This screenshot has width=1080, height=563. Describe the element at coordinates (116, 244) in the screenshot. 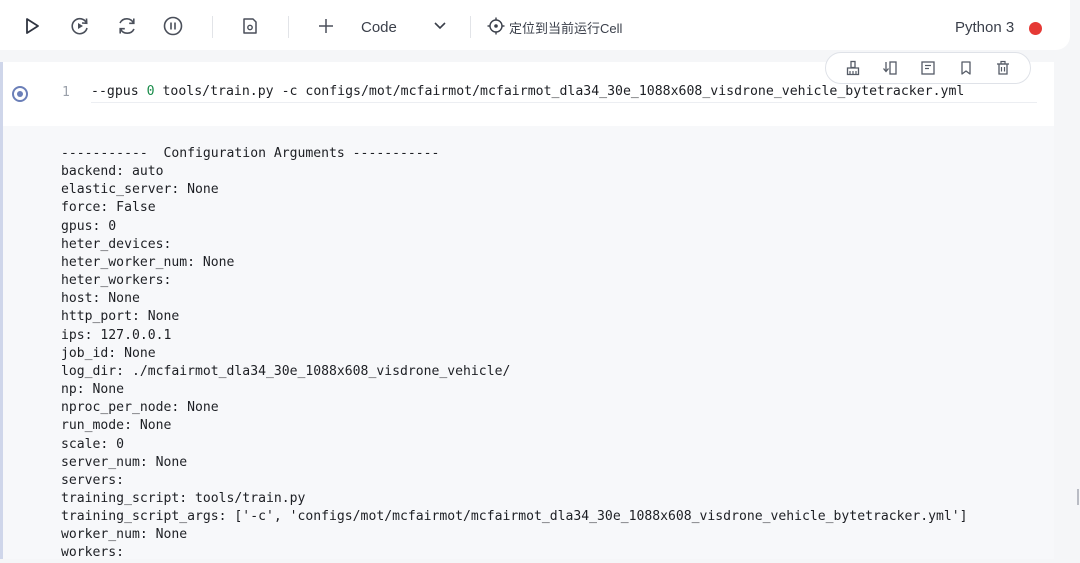

I see `output-line: heter_devices:` at that location.